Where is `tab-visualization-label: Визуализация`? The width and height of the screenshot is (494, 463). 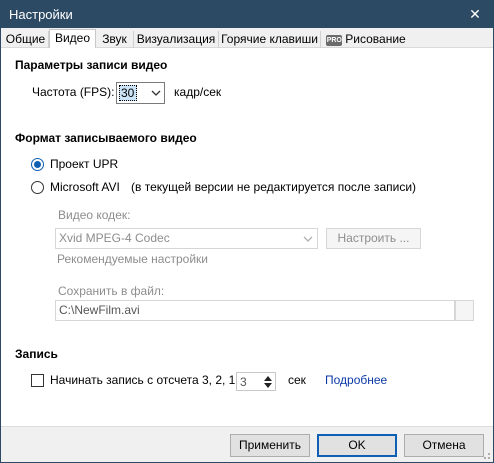
tab-visualization-label: Визуализация is located at coordinates (176, 39).